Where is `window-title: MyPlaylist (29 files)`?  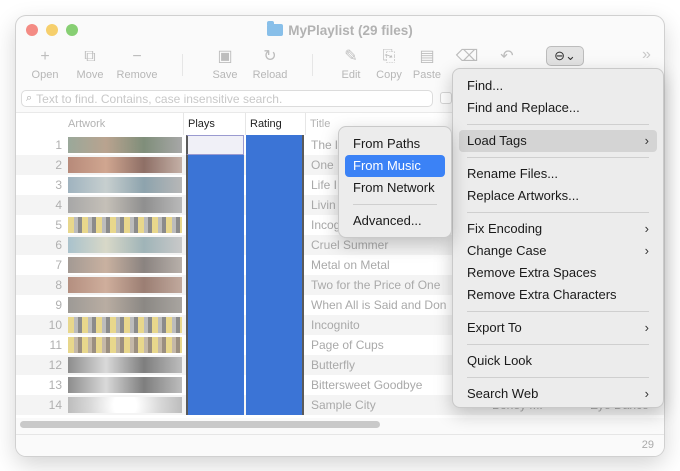 window-title: MyPlaylist (29 files) is located at coordinates (350, 30).